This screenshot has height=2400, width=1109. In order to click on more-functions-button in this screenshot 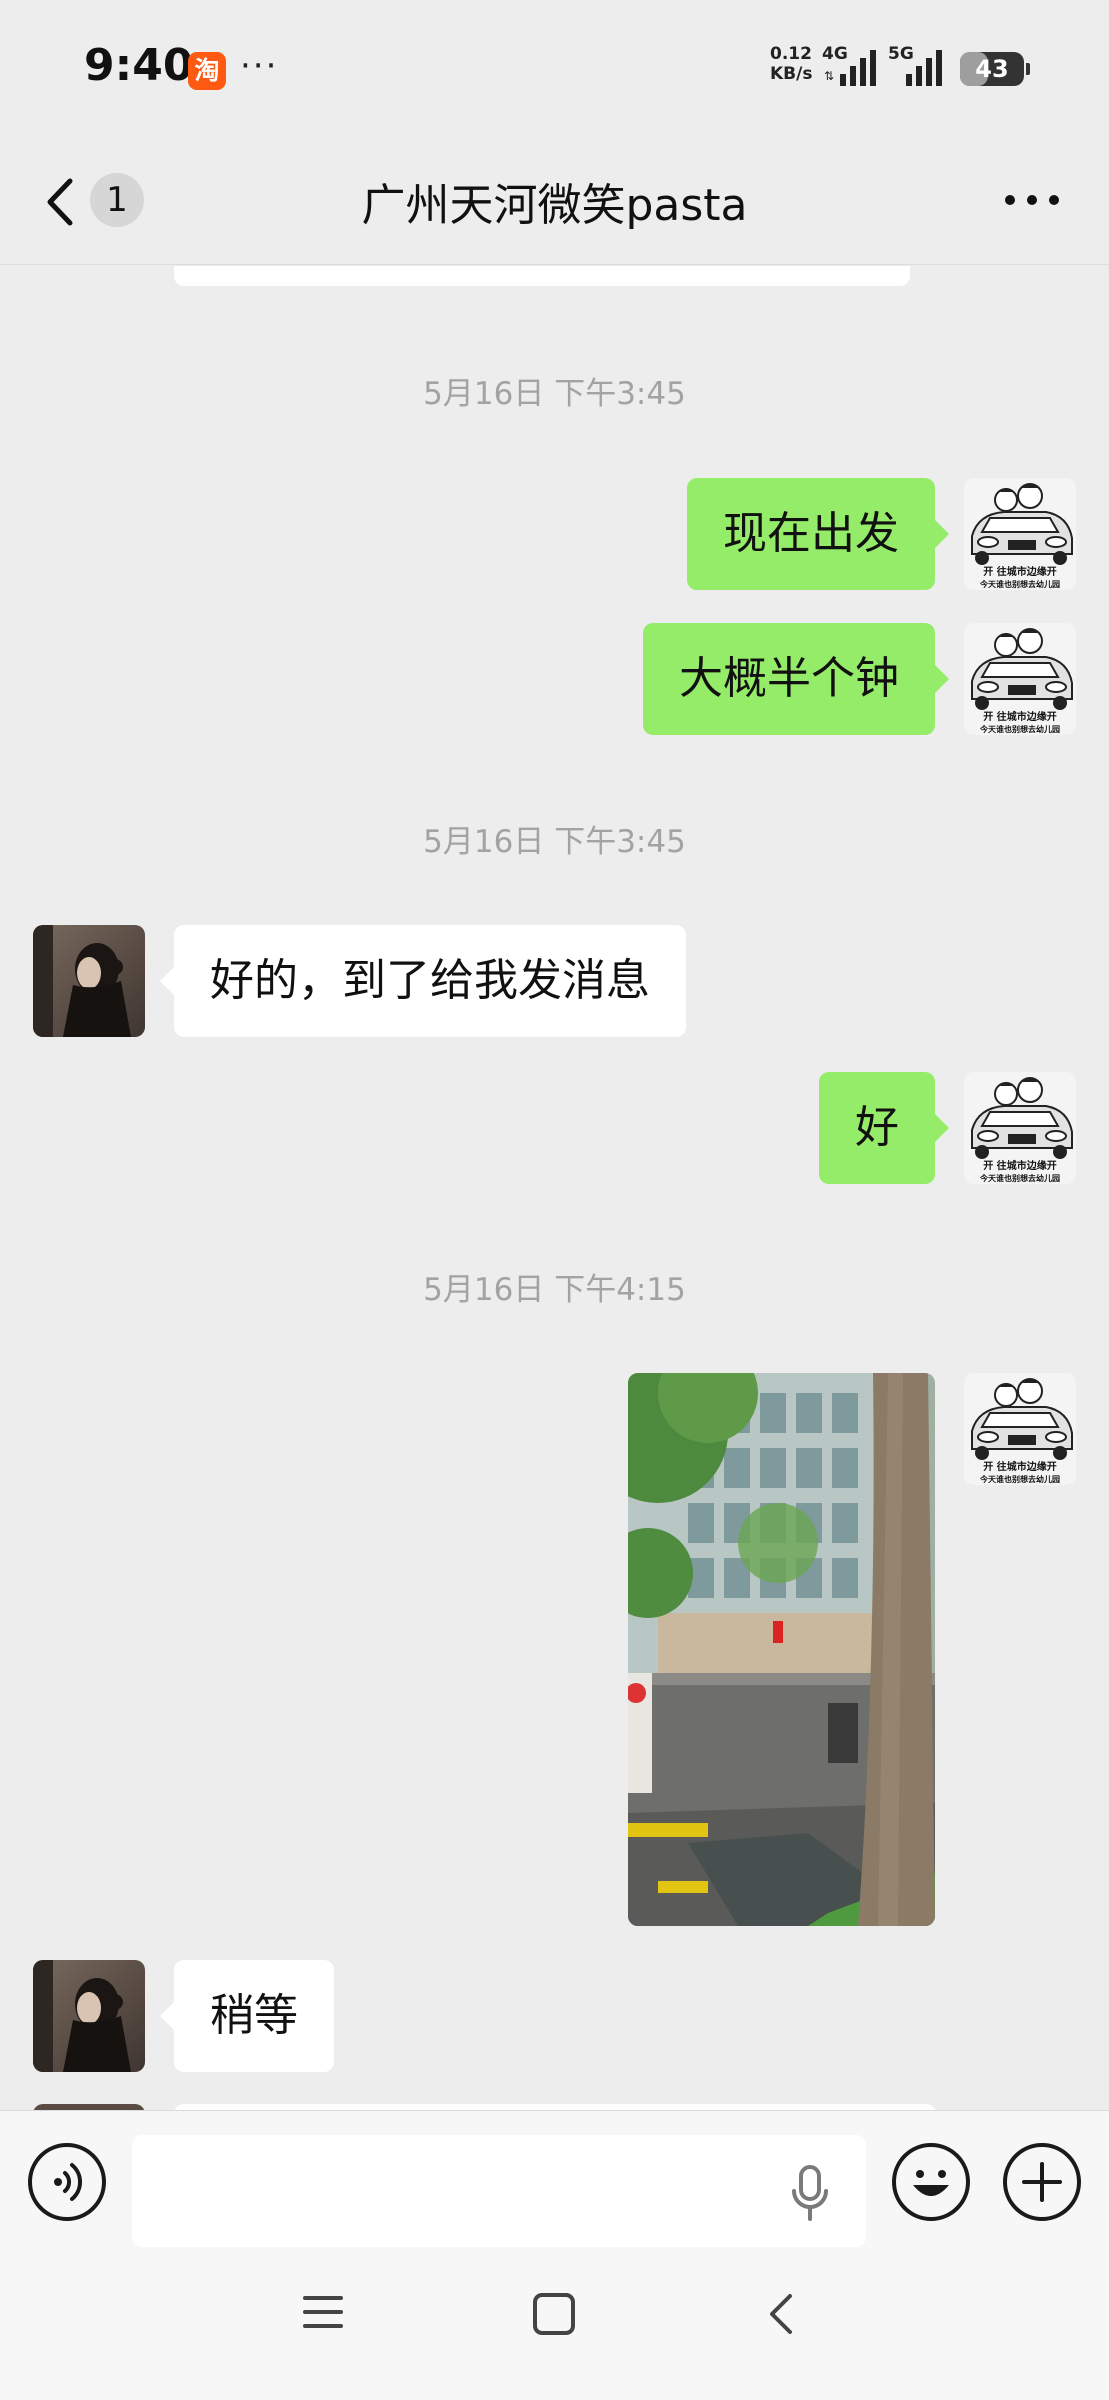, I will do `click(1042, 2182)`.